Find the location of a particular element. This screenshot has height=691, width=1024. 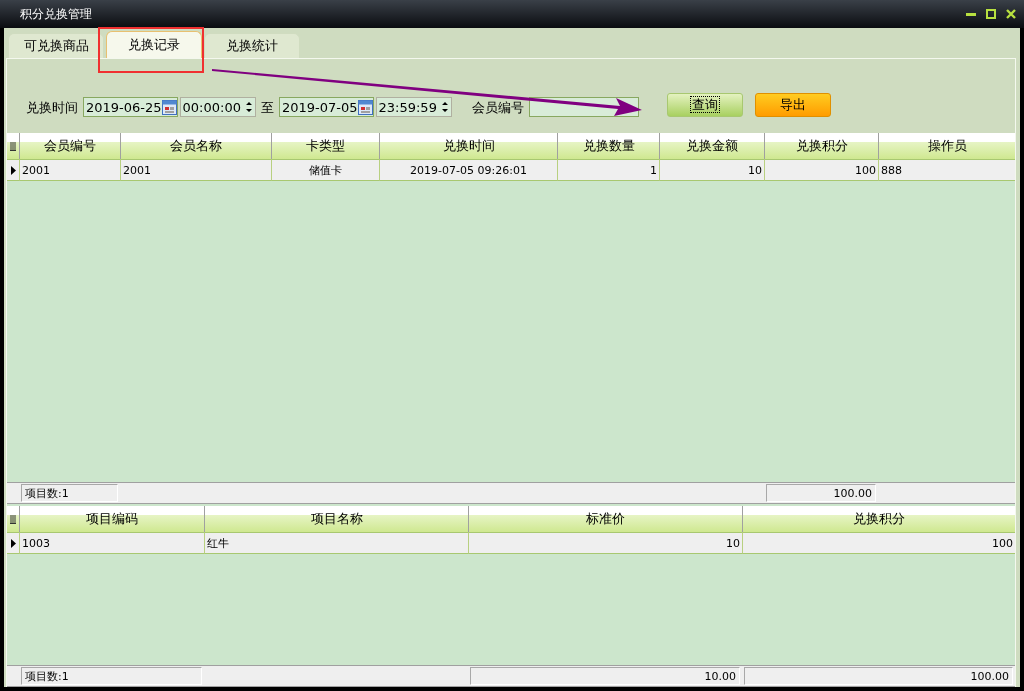

tab: 兑换统计 is located at coordinates (252, 45).